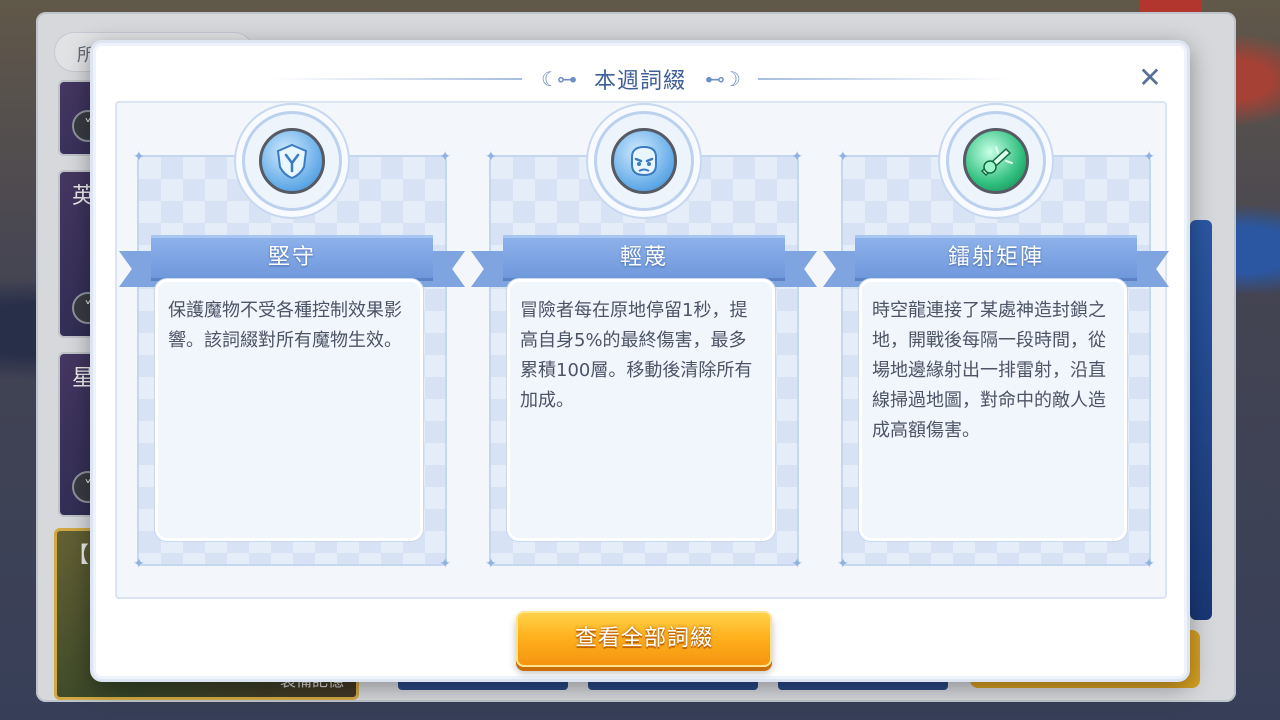  I want to click on affix-name: 輕蔑, so click(644, 258).